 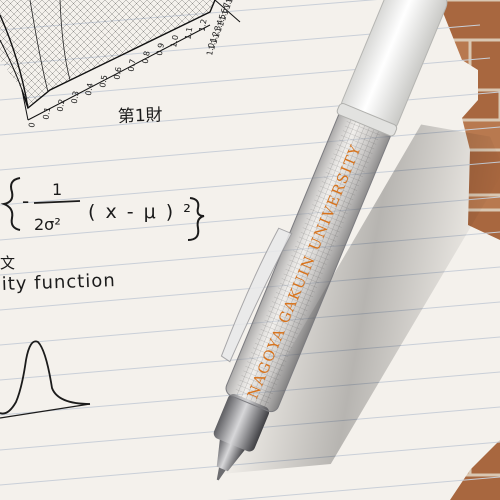 What do you see at coordinates (58, 282) in the screenshot?
I see `caption-text: ity function` at bounding box center [58, 282].